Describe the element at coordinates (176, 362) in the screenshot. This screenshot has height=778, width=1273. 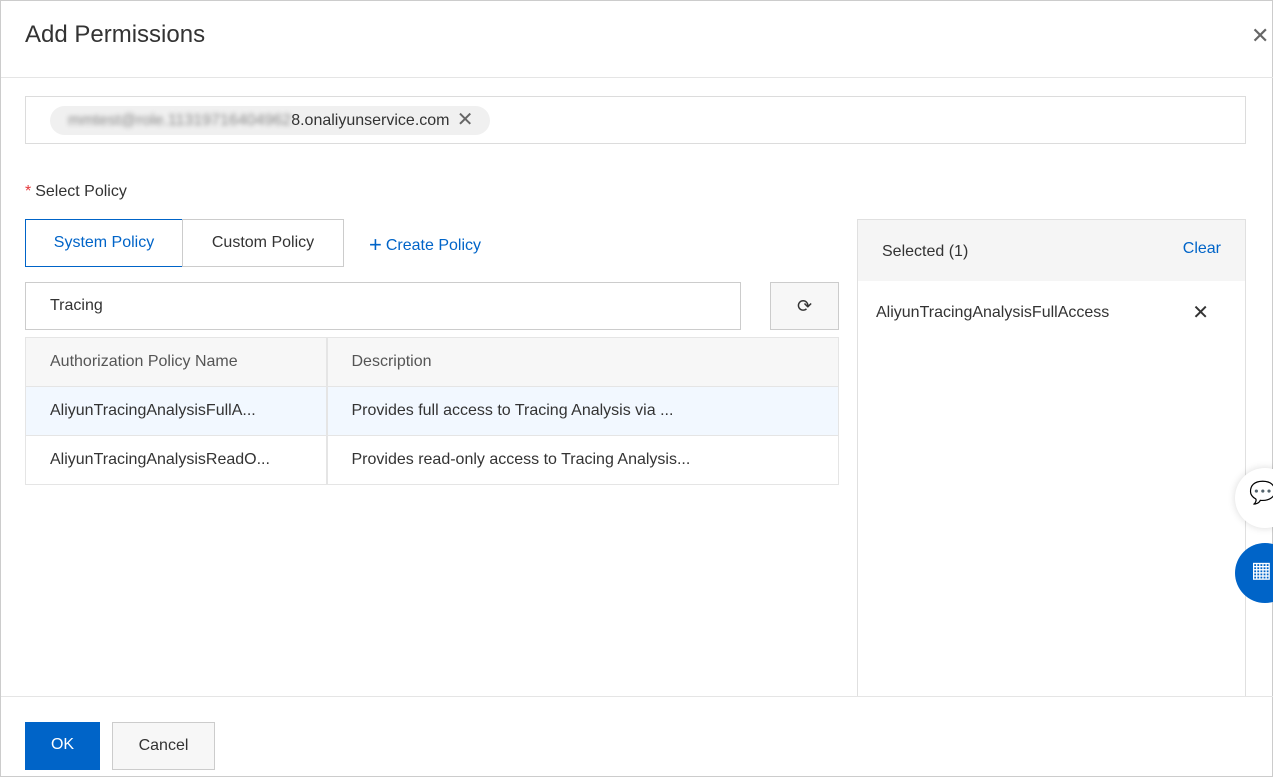
I see `column-header-name: Authorization Policy Name` at that location.